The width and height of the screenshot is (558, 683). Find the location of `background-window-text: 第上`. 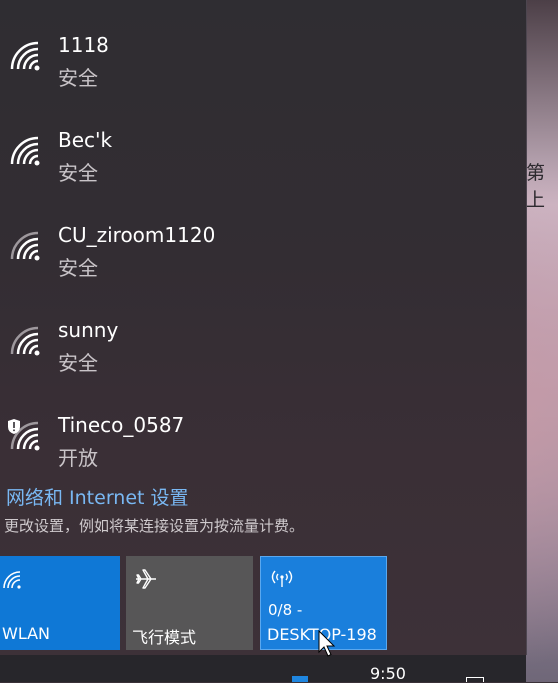

background-window-text: 第上 is located at coordinates (536, 186).